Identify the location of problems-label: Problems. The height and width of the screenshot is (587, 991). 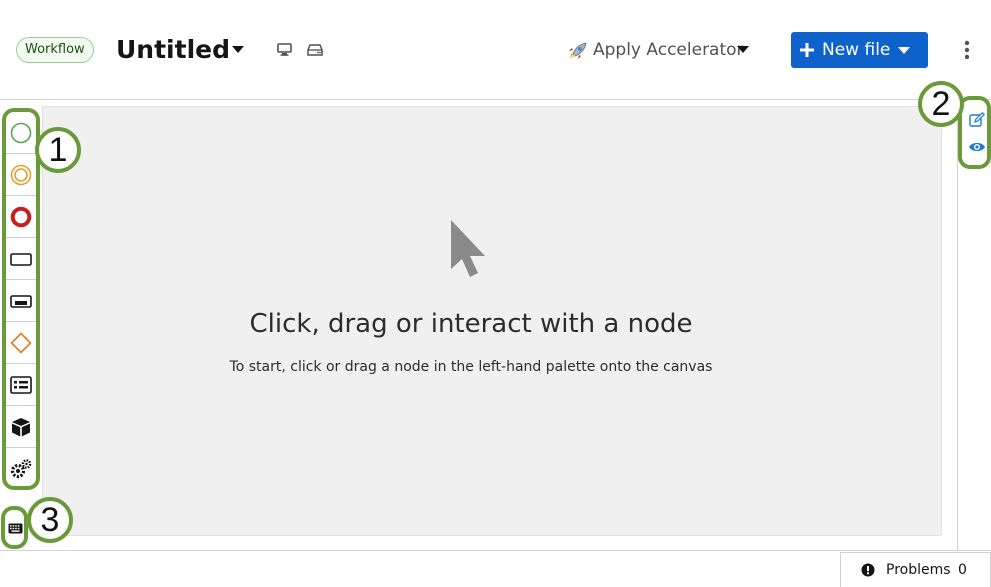
(918, 570).